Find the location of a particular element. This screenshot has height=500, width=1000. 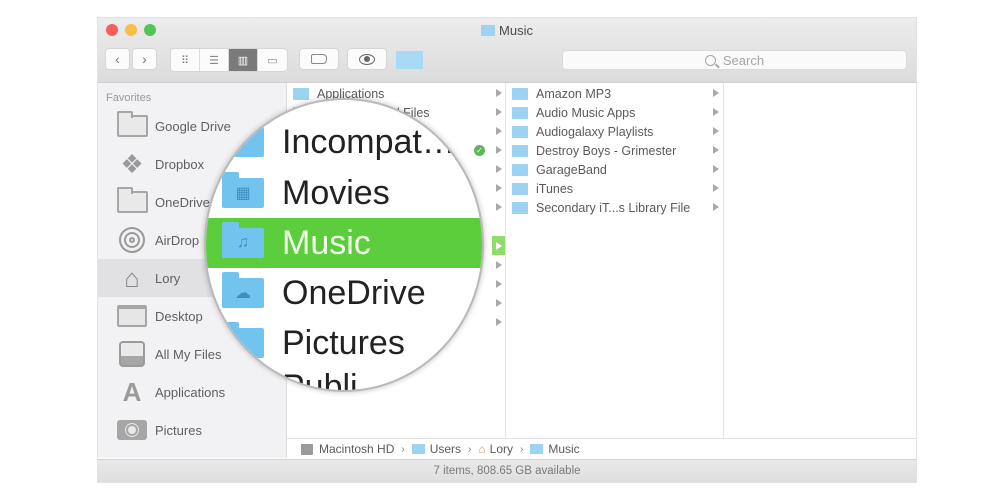

lens-item-movies: ▦ Movies is located at coordinates (344, 193).